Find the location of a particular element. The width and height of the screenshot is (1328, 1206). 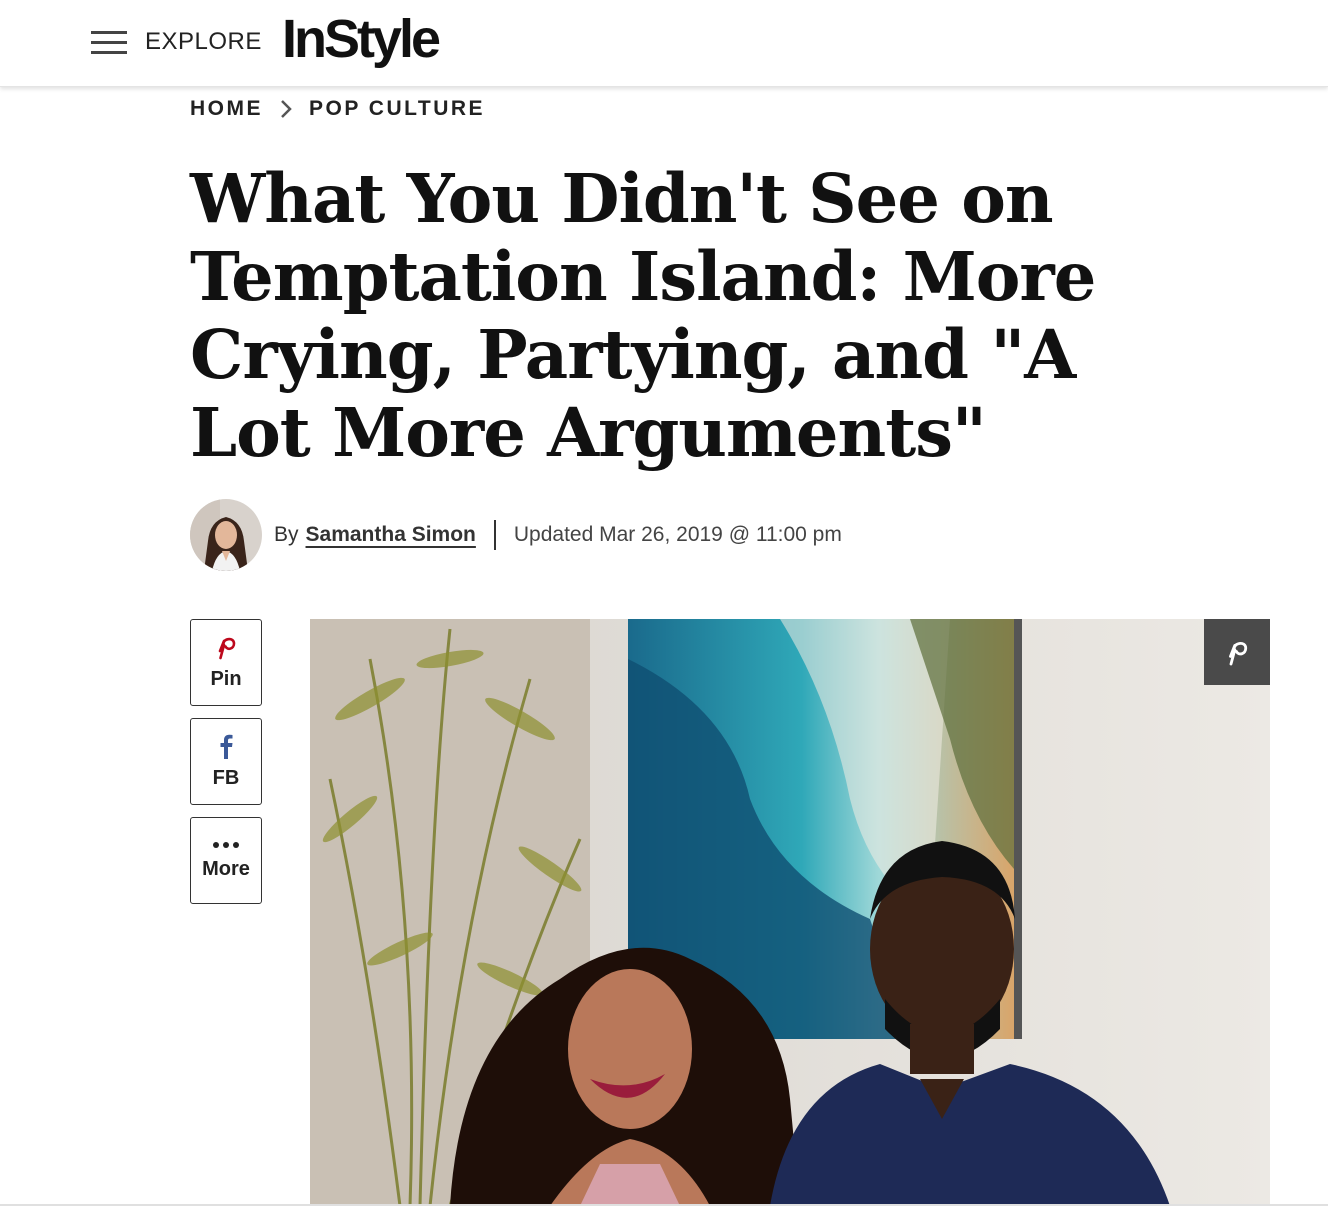

share-fb-label: FB is located at coordinates (226, 778).